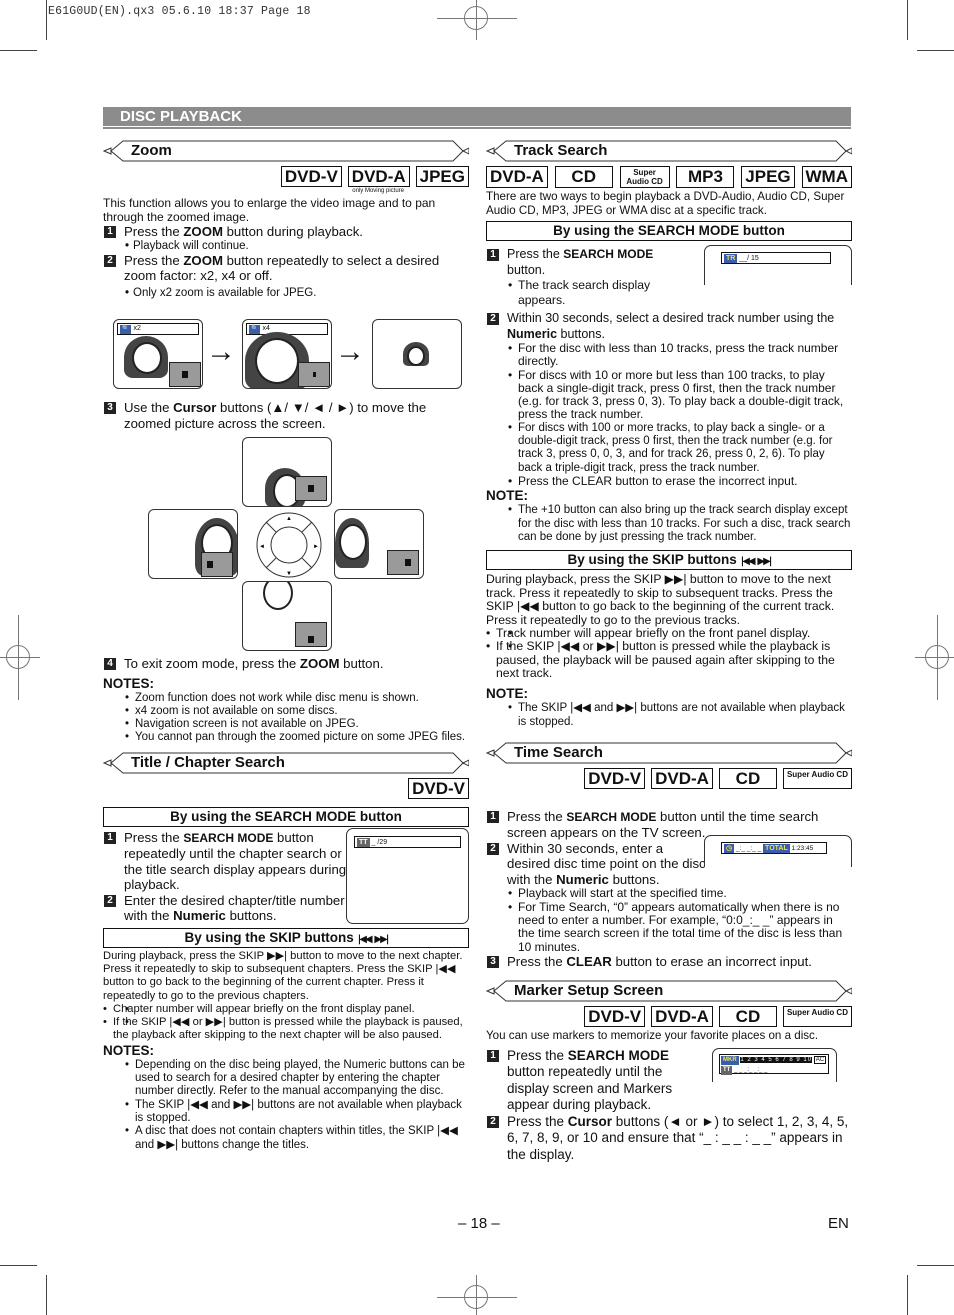 This screenshot has height=1315, width=954. What do you see at coordinates (126, 329) in the screenshot?
I see `zoom-osd-icon: 🔍` at bounding box center [126, 329].